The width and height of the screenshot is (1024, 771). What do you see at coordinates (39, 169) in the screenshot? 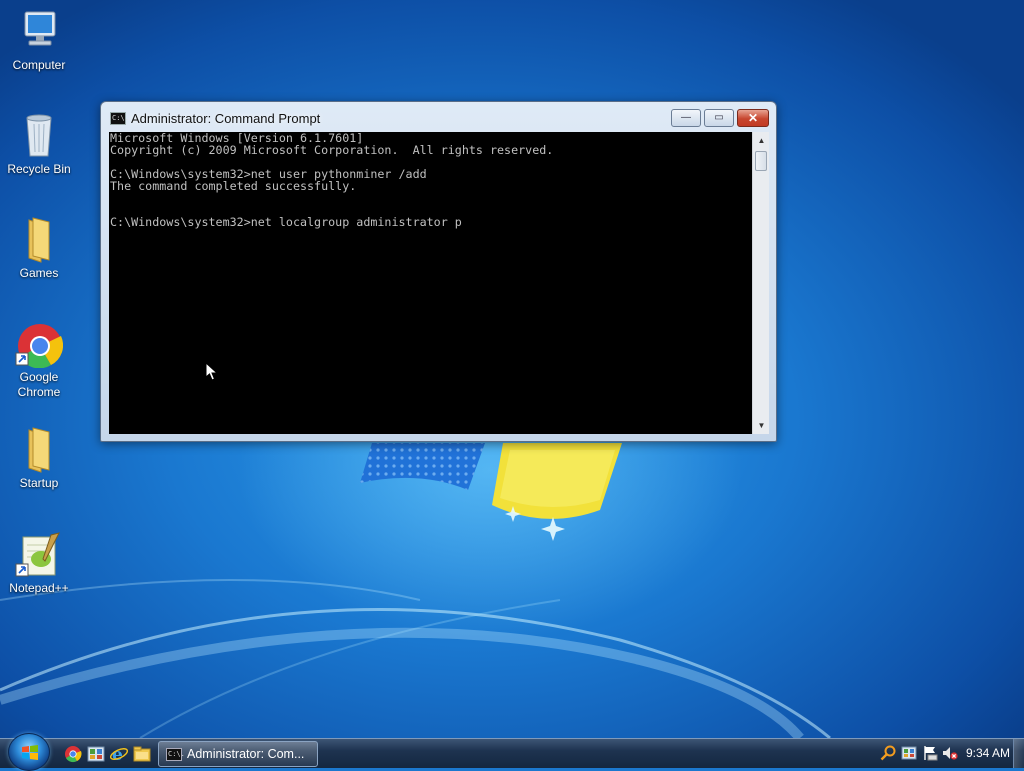
I see `desktop-icon-label: Recycle Bin` at bounding box center [39, 169].